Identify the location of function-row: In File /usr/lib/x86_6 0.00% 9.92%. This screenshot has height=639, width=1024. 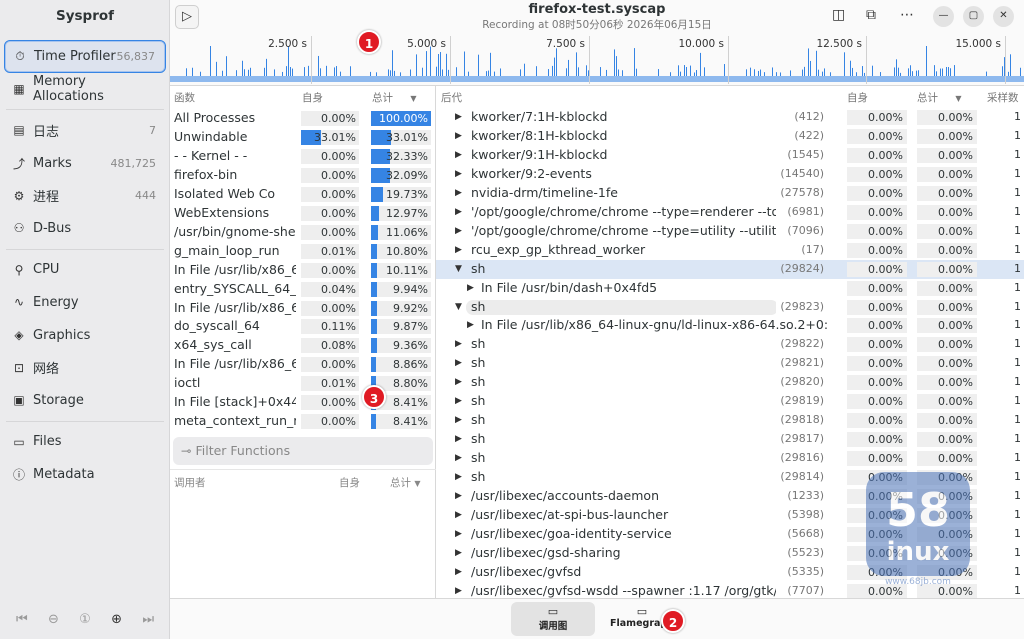
(302, 308).